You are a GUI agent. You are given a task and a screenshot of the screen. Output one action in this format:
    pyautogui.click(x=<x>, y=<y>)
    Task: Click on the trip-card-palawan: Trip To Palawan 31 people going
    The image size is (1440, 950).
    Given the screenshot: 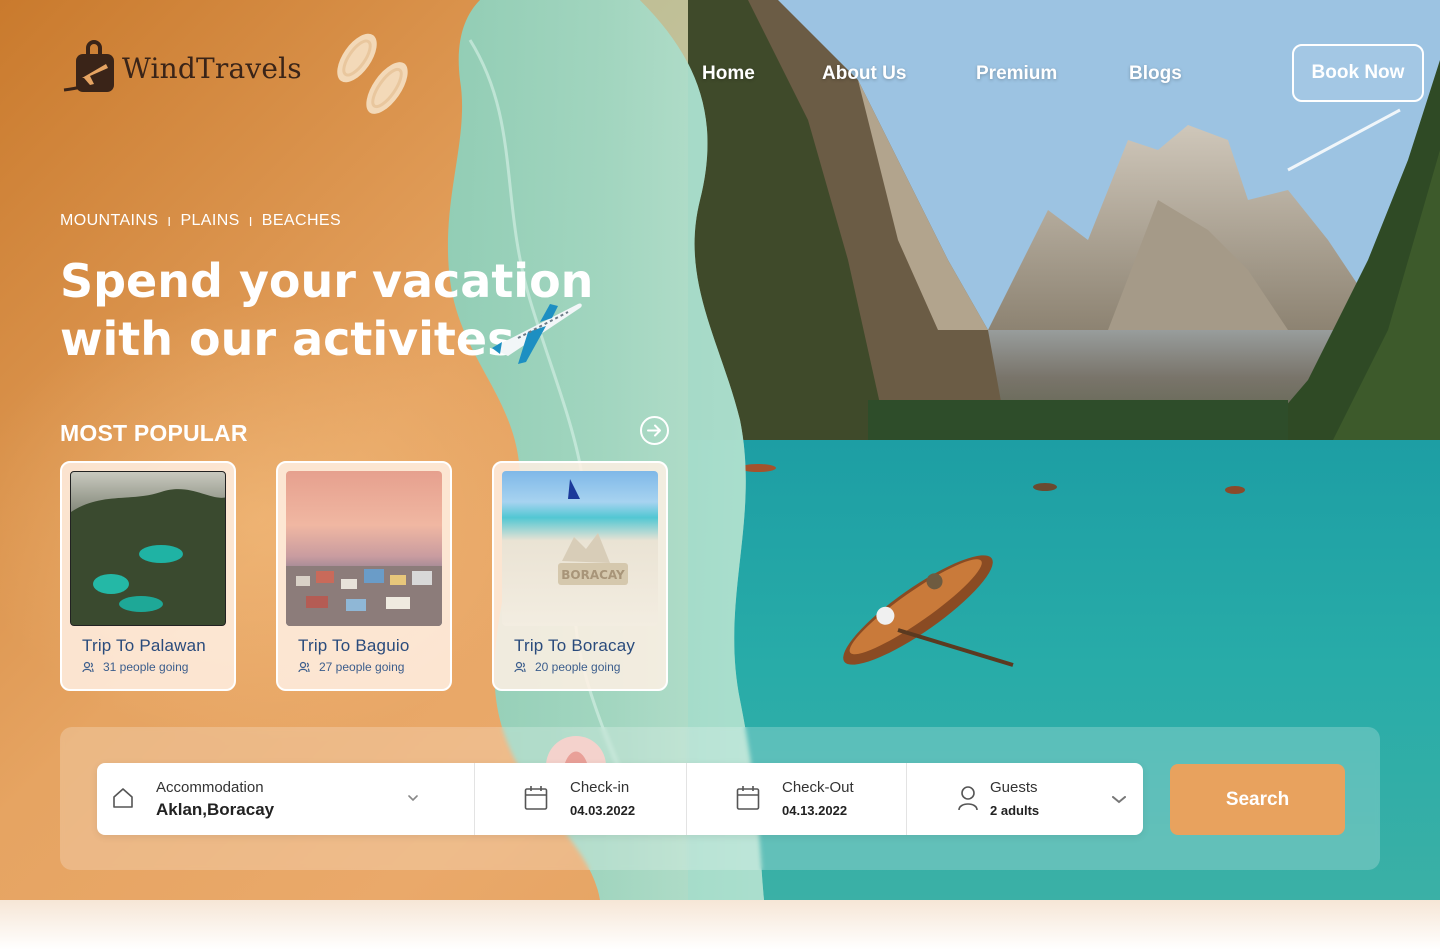 What is the action you would take?
    pyautogui.click(x=148, y=576)
    